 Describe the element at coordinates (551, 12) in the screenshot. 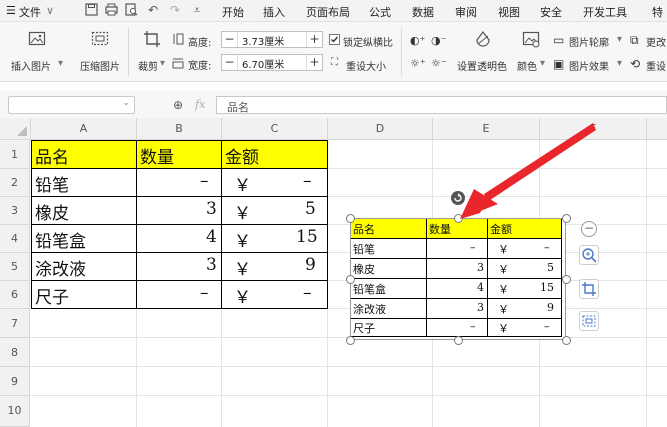

I see `tab-security: 安全` at that location.